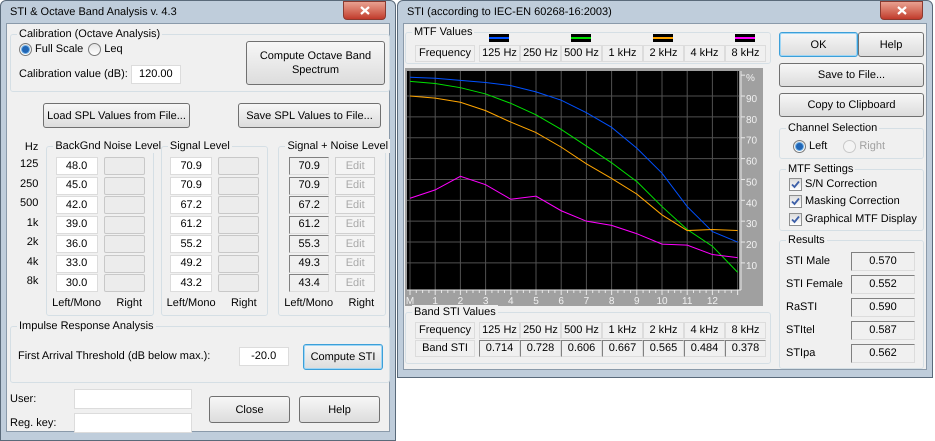 This screenshot has width=935, height=441. Describe the element at coordinates (704, 348) in the screenshot. I see `band-sti-value: 0.484` at that location.